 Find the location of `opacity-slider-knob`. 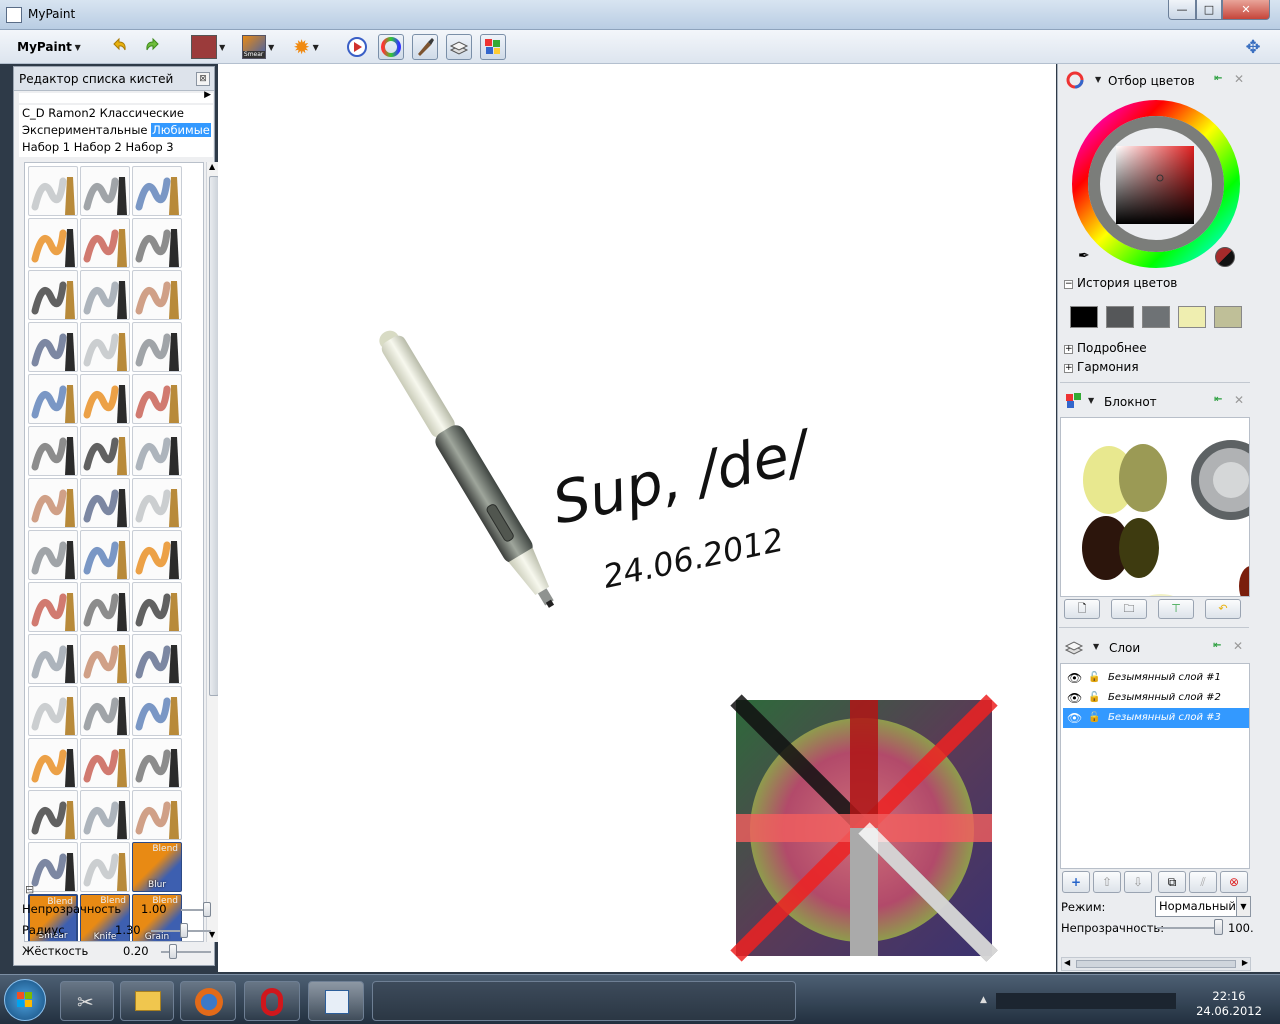

opacity-slider-knob is located at coordinates (207, 909).